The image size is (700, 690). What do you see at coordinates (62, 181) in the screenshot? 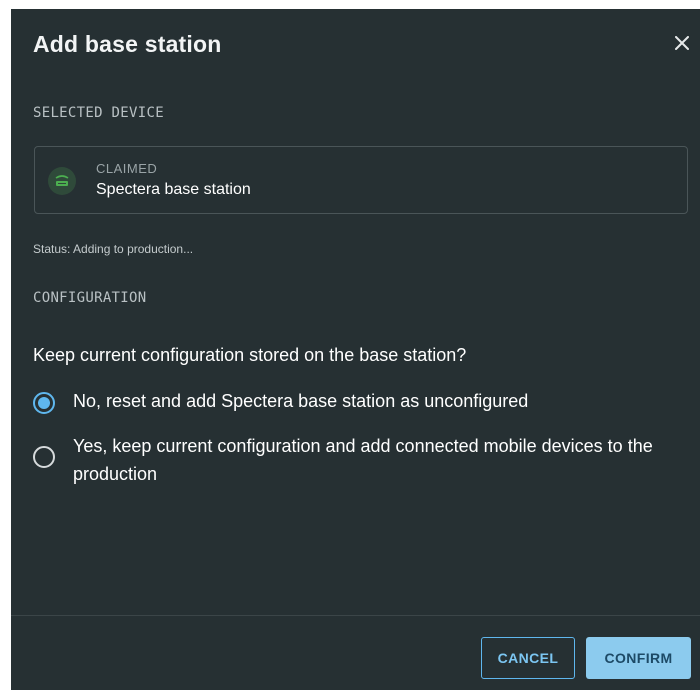
I see `base-station-icon` at bounding box center [62, 181].